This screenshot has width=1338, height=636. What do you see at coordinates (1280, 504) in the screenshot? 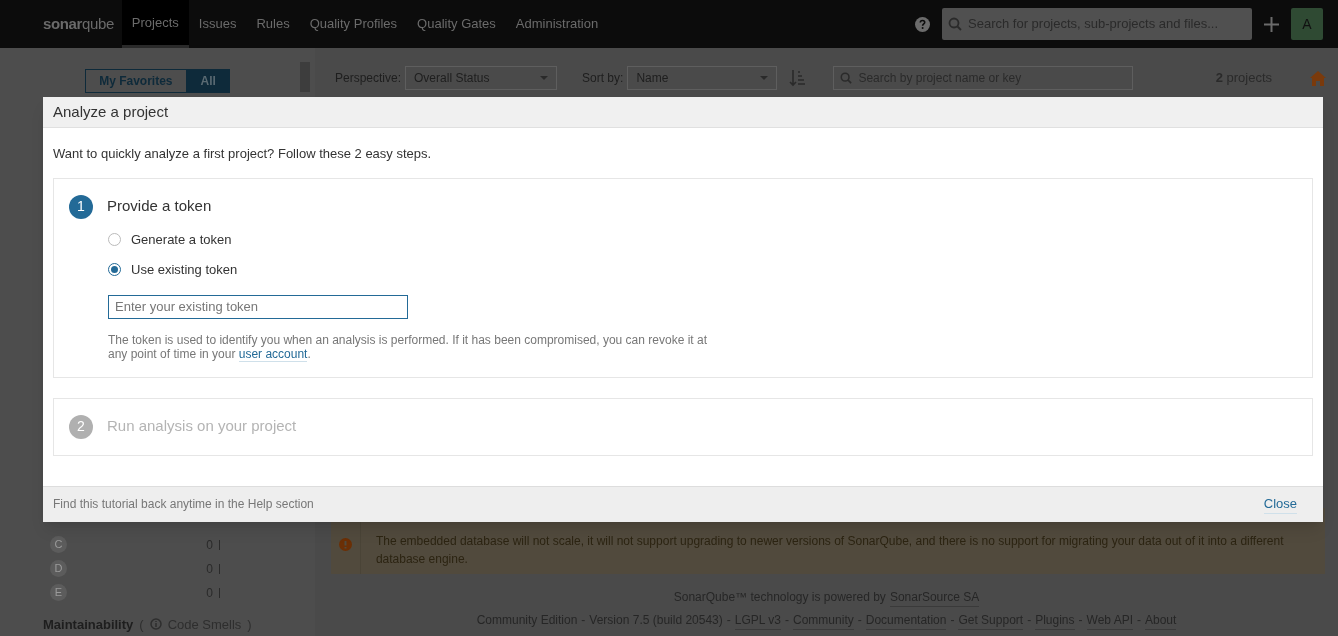
I see `close-link: Close` at bounding box center [1280, 504].